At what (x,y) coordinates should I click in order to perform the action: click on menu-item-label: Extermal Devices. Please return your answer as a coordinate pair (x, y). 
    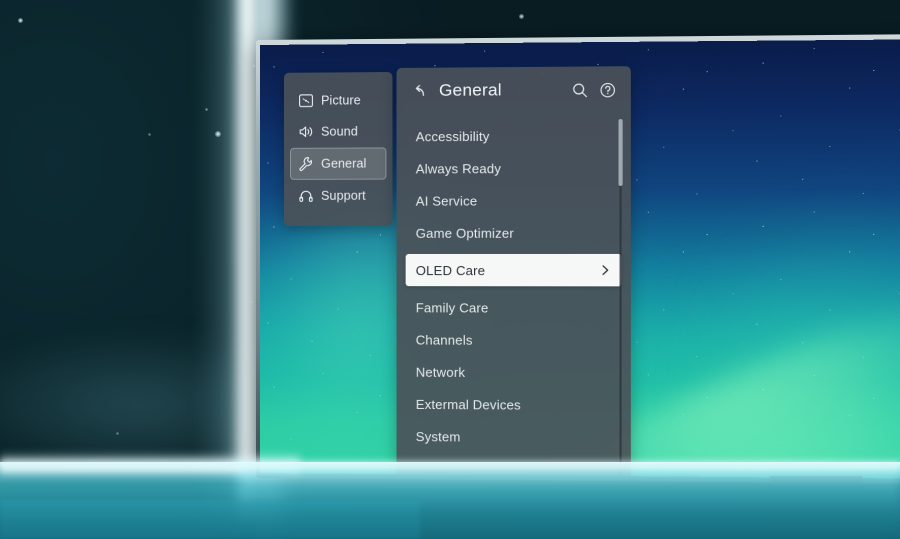
    Looking at the image, I should click on (468, 404).